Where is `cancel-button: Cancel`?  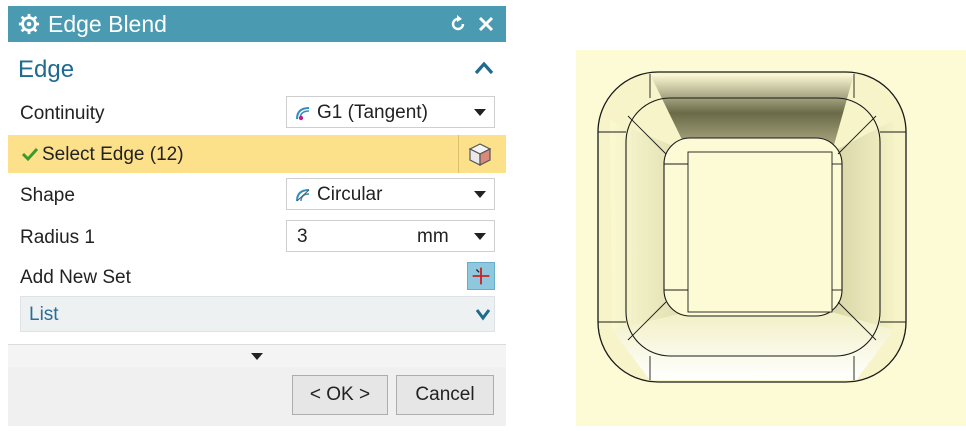 cancel-button: Cancel is located at coordinates (445, 395).